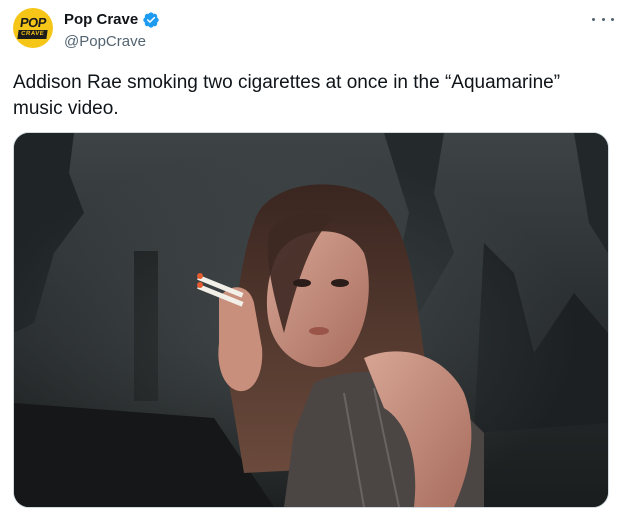  I want to click on verified-badge-icon, so click(151, 20).